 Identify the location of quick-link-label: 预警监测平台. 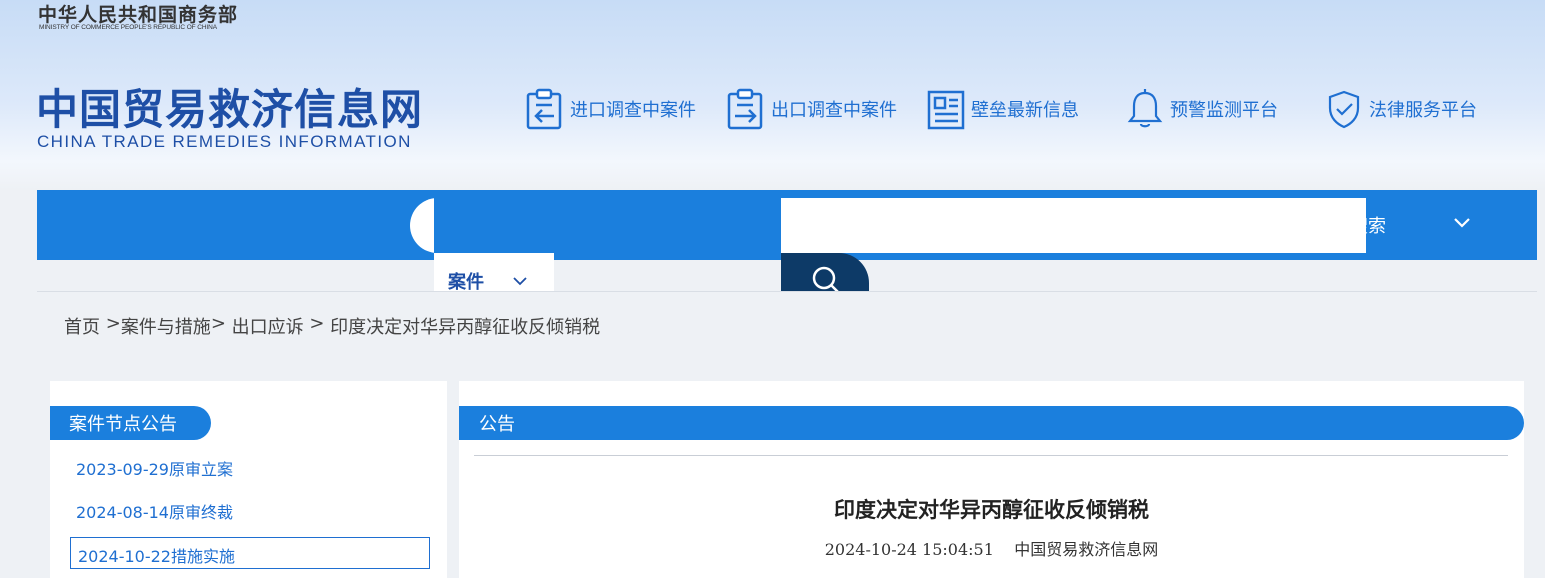
(1224, 110).